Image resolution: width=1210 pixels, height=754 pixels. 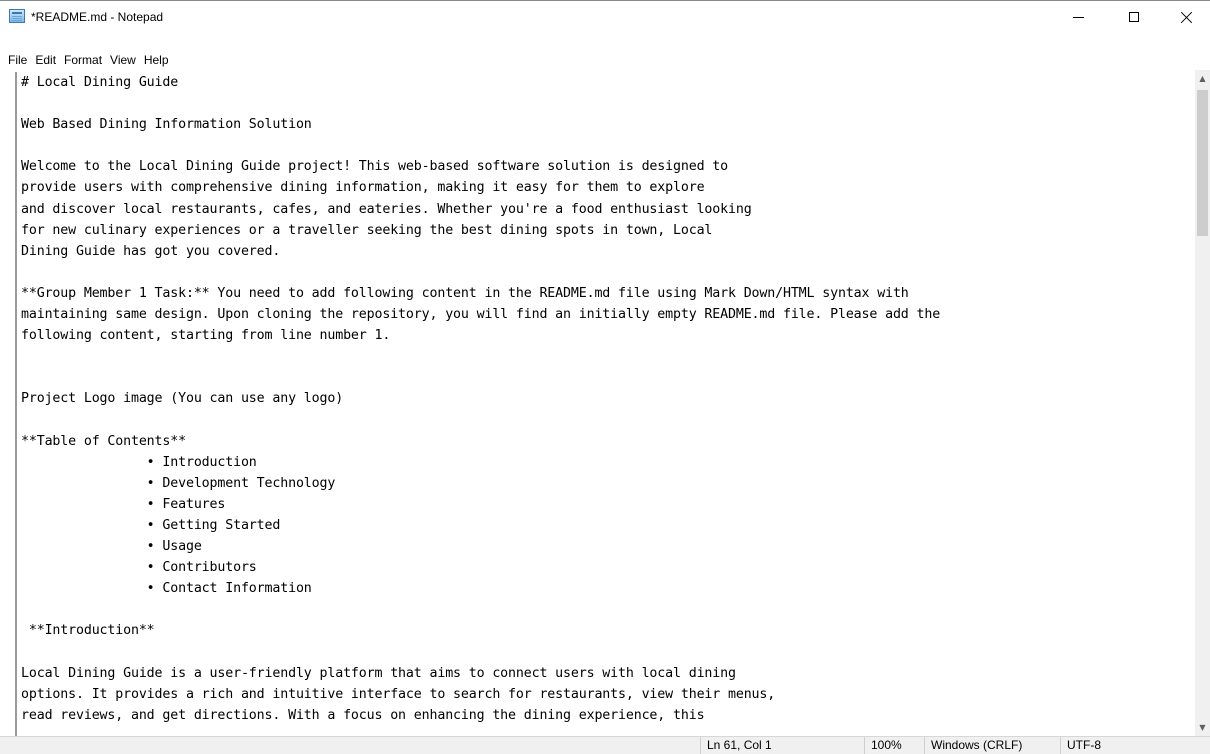 What do you see at coordinates (166, 125) in the screenshot?
I see `editor-line: Web Based Dining Information Solution` at bounding box center [166, 125].